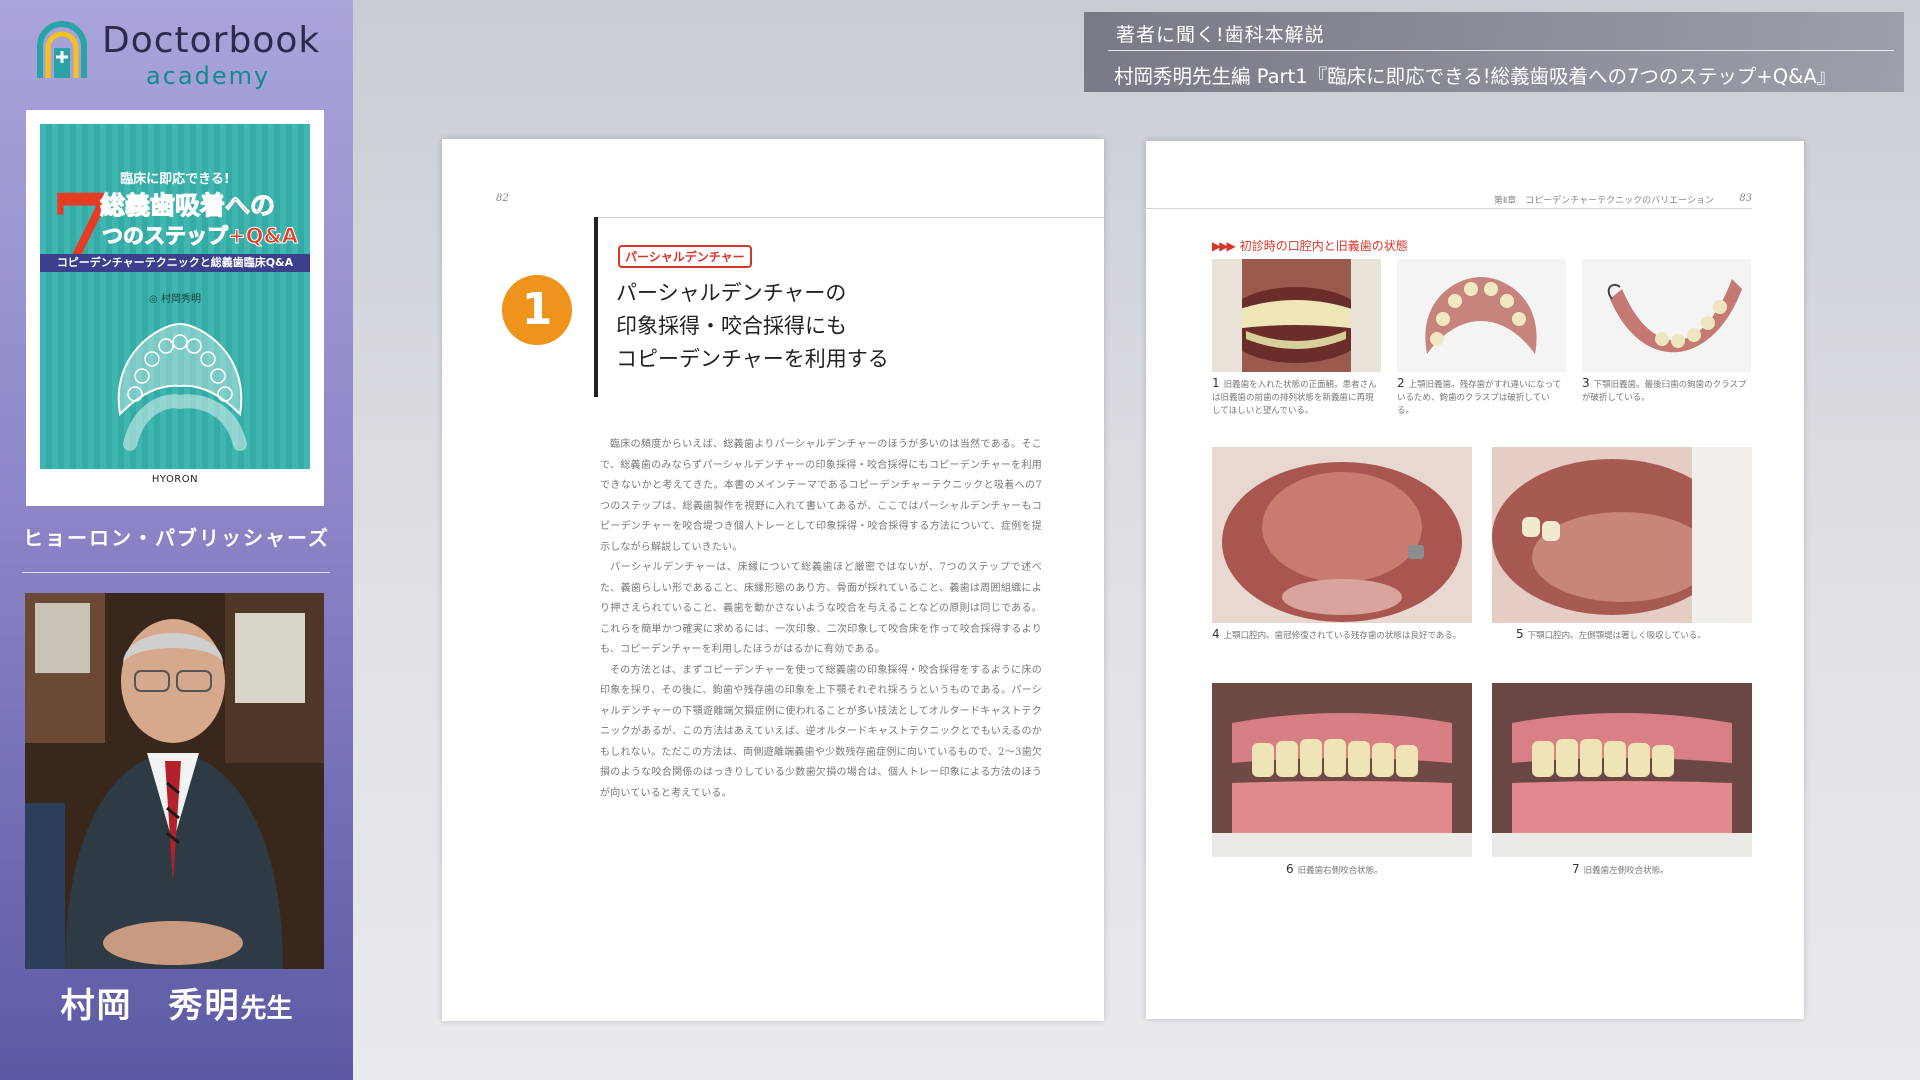 This screenshot has height=1080, width=1920. What do you see at coordinates (176, 572) in the screenshot?
I see `sidebar-divider` at bounding box center [176, 572].